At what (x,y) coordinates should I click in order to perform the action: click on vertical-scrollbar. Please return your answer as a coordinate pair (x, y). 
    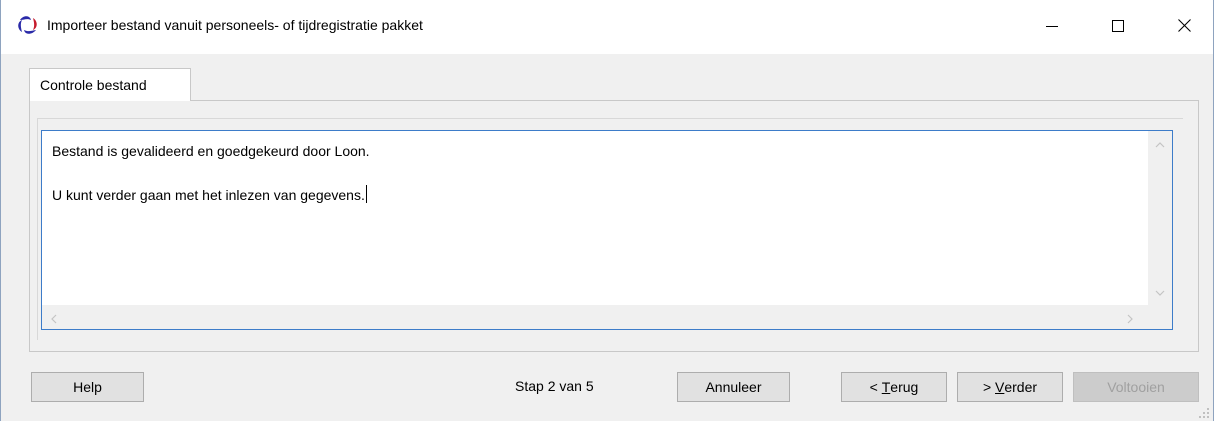
    Looking at the image, I should click on (1160, 219).